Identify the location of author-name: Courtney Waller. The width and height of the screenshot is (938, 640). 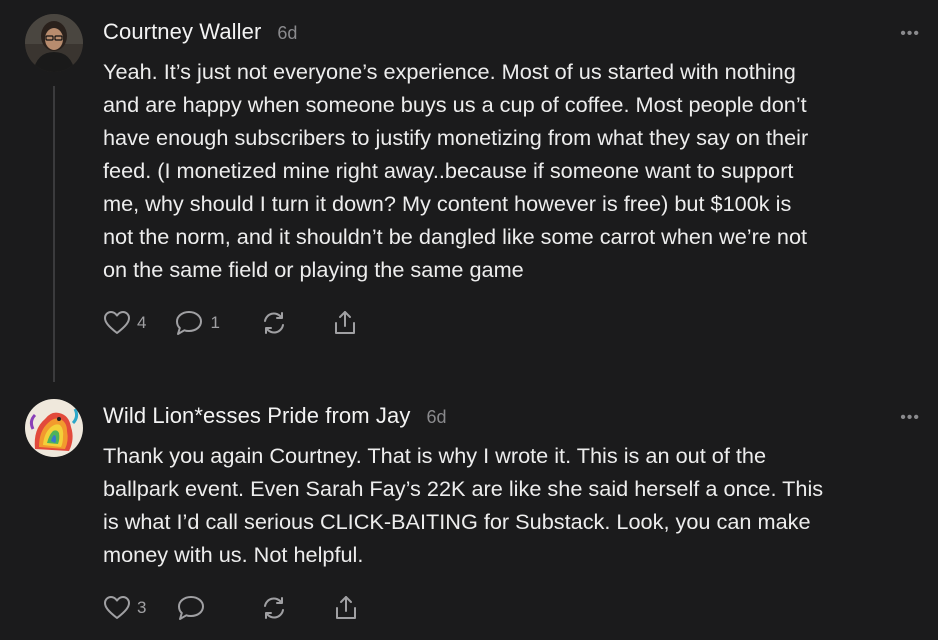
(182, 32).